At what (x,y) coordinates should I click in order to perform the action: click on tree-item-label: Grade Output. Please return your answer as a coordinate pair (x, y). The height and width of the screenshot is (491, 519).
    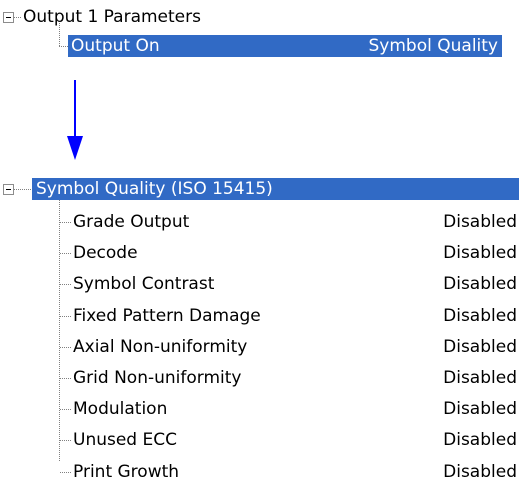
    Looking at the image, I should click on (131, 222).